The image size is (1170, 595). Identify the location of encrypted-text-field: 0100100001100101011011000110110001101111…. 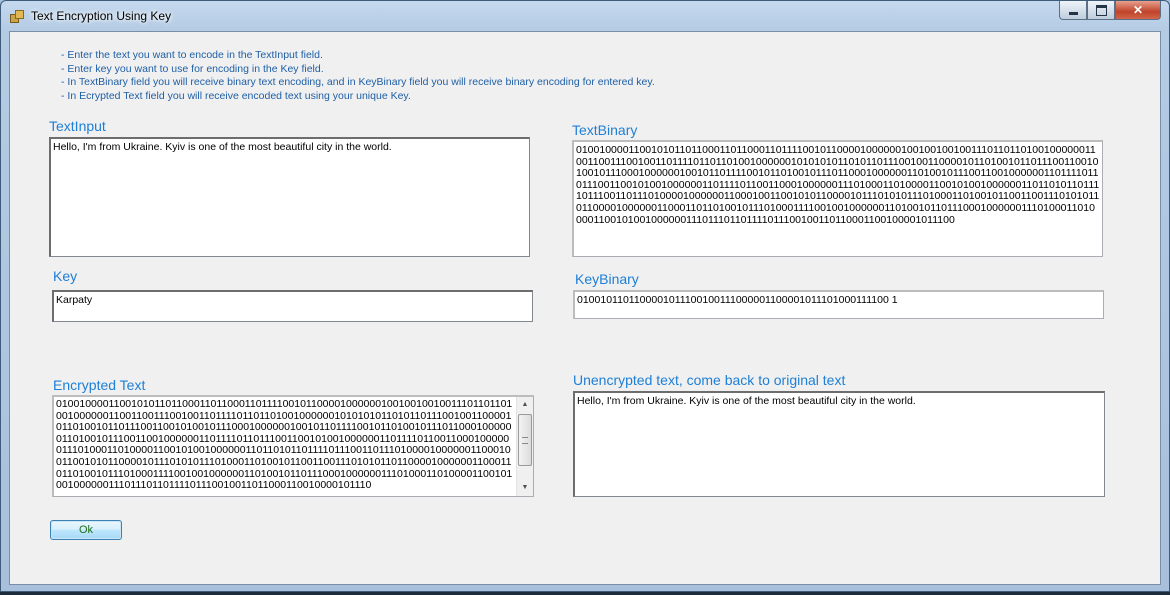
(293, 446).